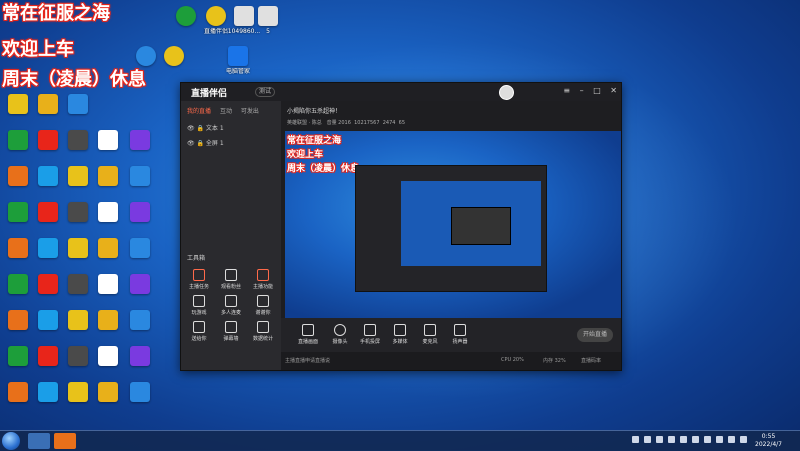  Describe the element at coordinates (308, 334) in the screenshot. I see `tool-stream-screen: 直播画面` at that location.